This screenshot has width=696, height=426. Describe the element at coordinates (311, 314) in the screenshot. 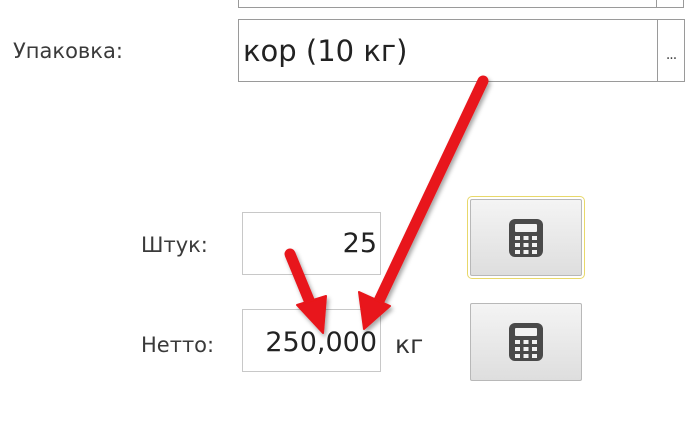

I see `annotation-arrowhead-short` at that location.